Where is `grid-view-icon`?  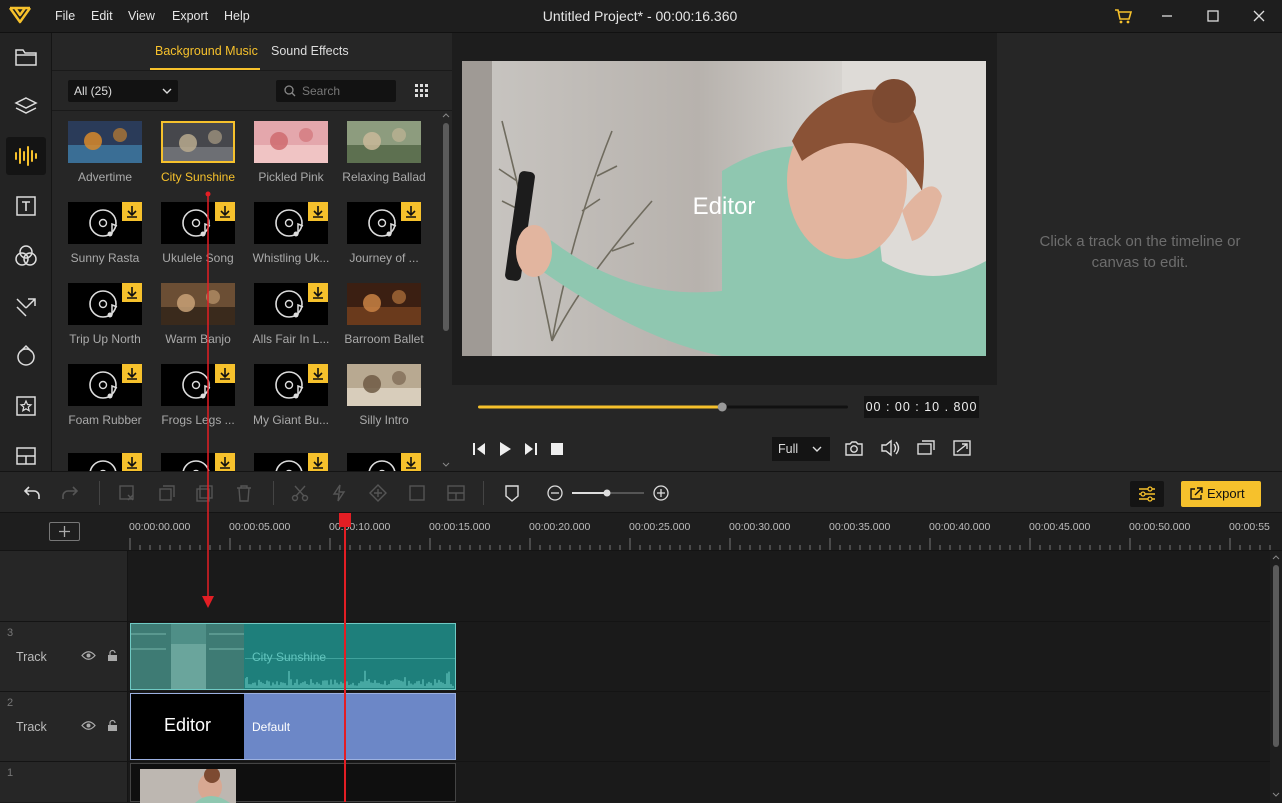 grid-view-icon is located at coordinates (422, 91).